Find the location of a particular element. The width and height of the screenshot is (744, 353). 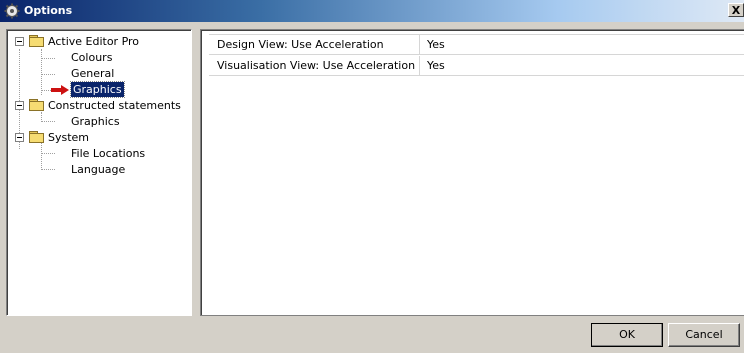

tree-node-label: Active Editor Pro is located at coordinates (94, 41).